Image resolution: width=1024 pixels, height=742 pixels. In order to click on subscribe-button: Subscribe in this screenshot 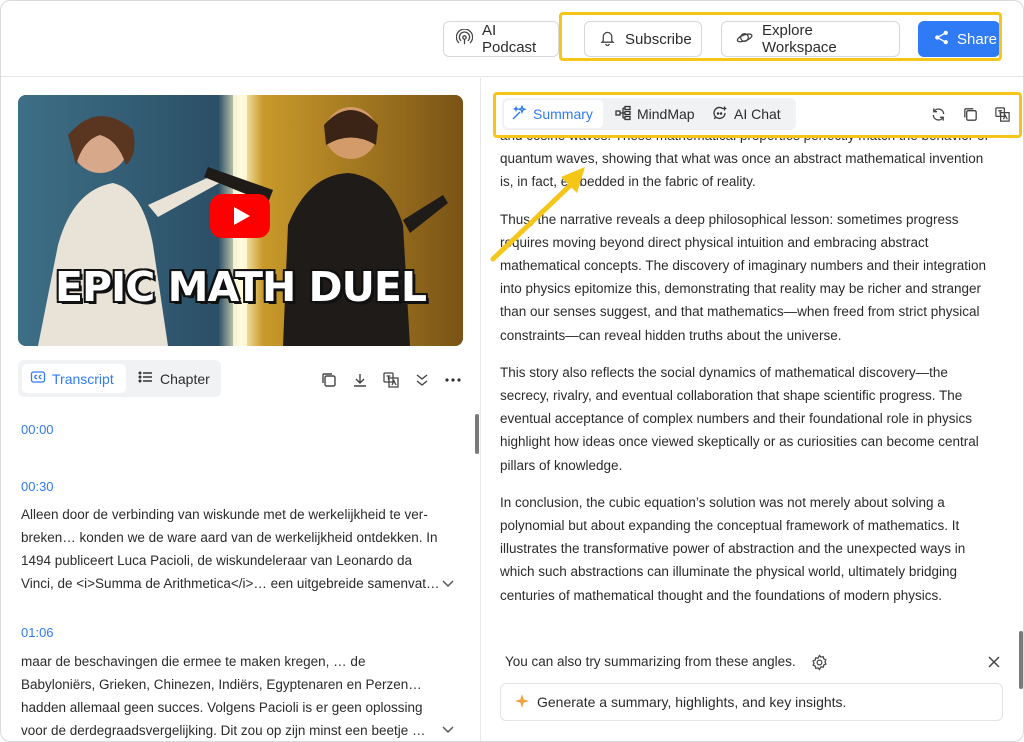, I will do `click(643, 39)`.